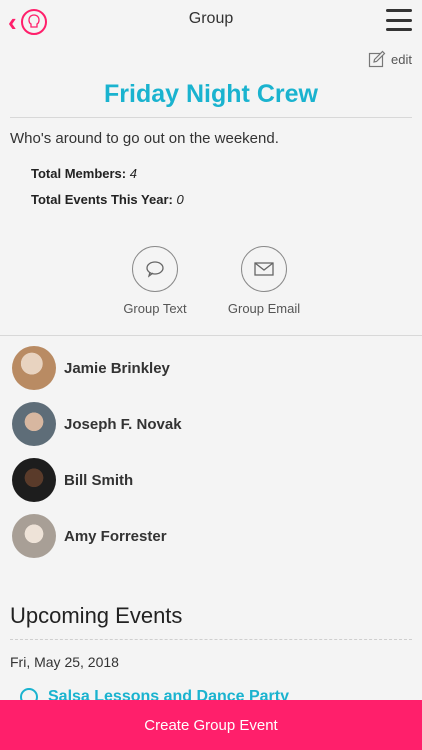 Image resolution: width=422 pixels, height=750 pixels. What do you see at coordinates (117, 368) in the screenshot?
I see `member-name: Jamie Brinkley` at bounding box center [117, 368].